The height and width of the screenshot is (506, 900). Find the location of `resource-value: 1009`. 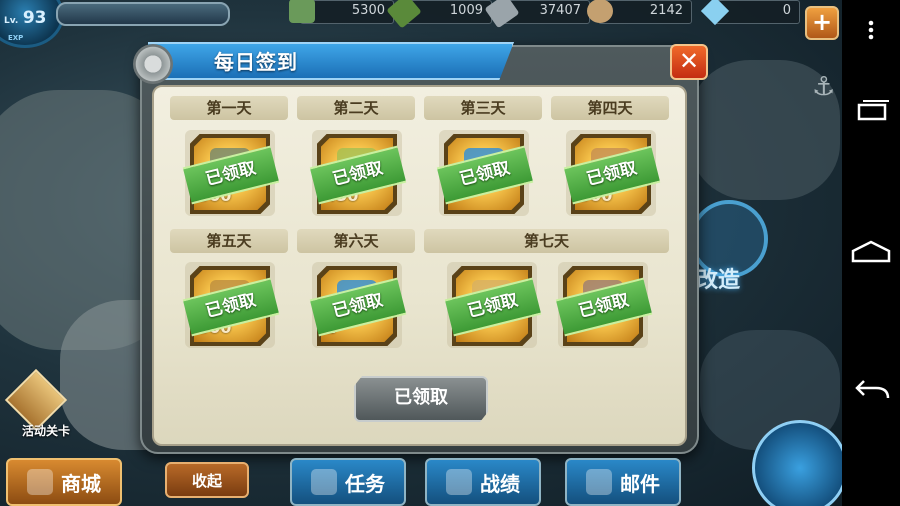

resource-value: 1009 is located at coordinates (466, 10).